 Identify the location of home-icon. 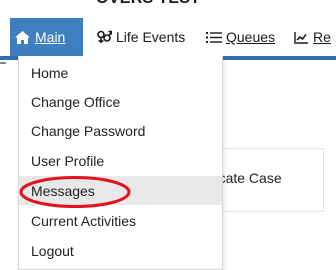
(22, 37).